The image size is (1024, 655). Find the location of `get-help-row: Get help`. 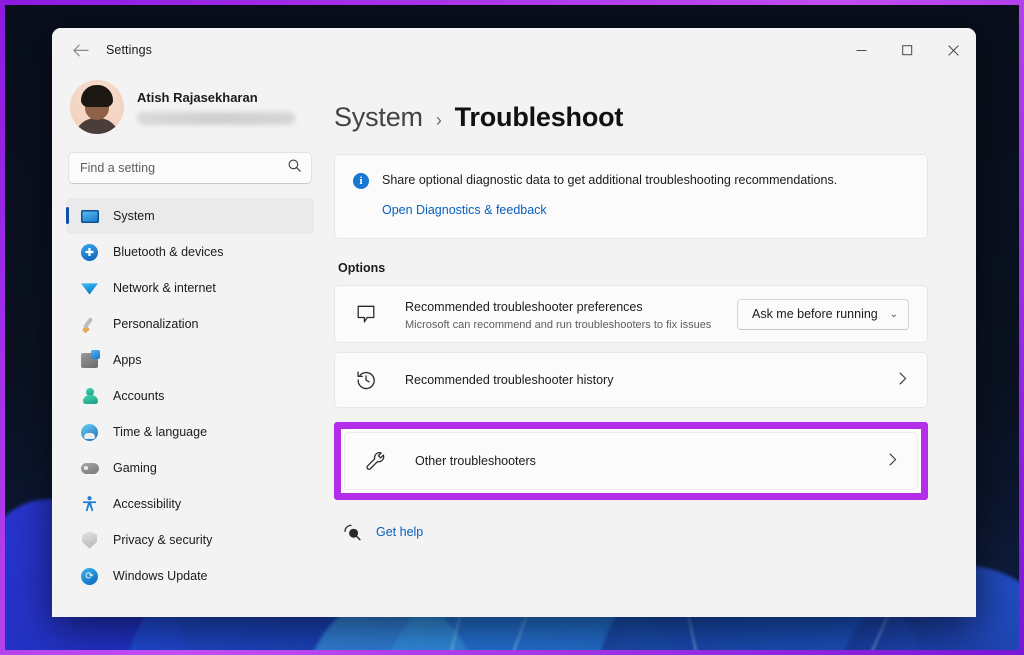

get-help-row: Get help is located at coordinates (635, 532).